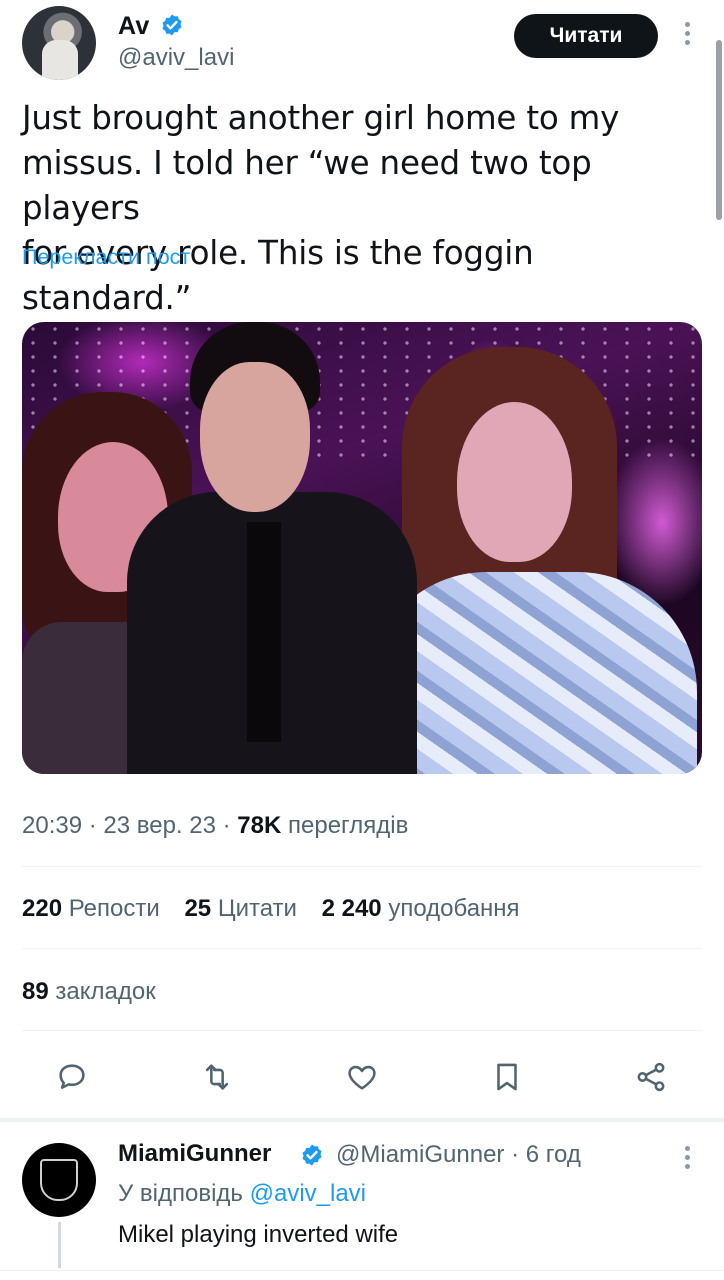  What do you see at coordinates (454, 908) in the screenshot?
I see `likes-label: уподобання` at bounding box center [454, 908].